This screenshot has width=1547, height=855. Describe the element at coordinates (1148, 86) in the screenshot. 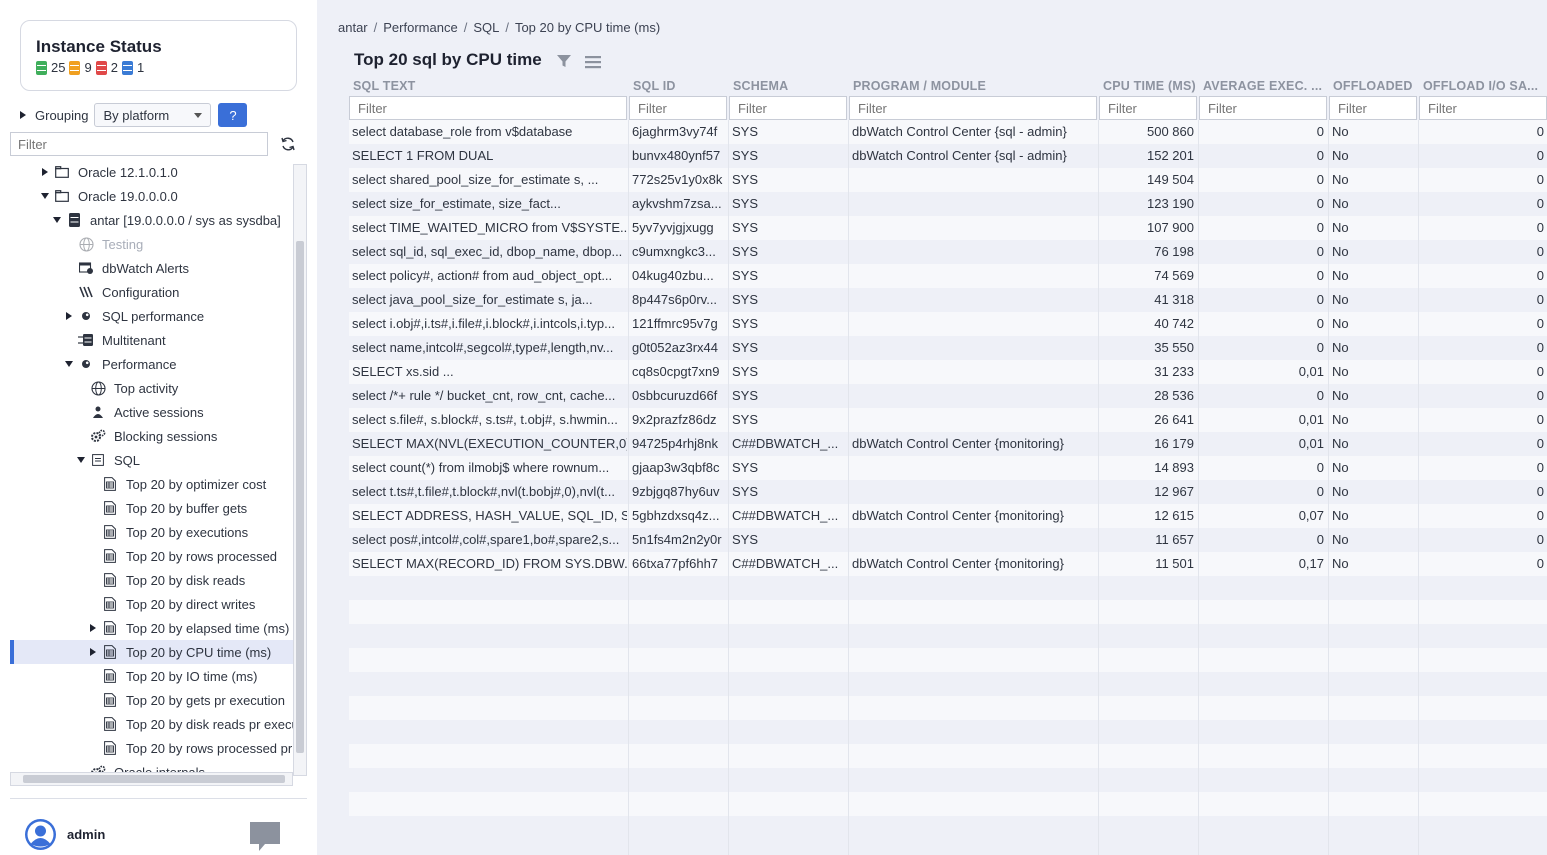

I see `column-header-cpu: CPU TIME (MS)` at that location.